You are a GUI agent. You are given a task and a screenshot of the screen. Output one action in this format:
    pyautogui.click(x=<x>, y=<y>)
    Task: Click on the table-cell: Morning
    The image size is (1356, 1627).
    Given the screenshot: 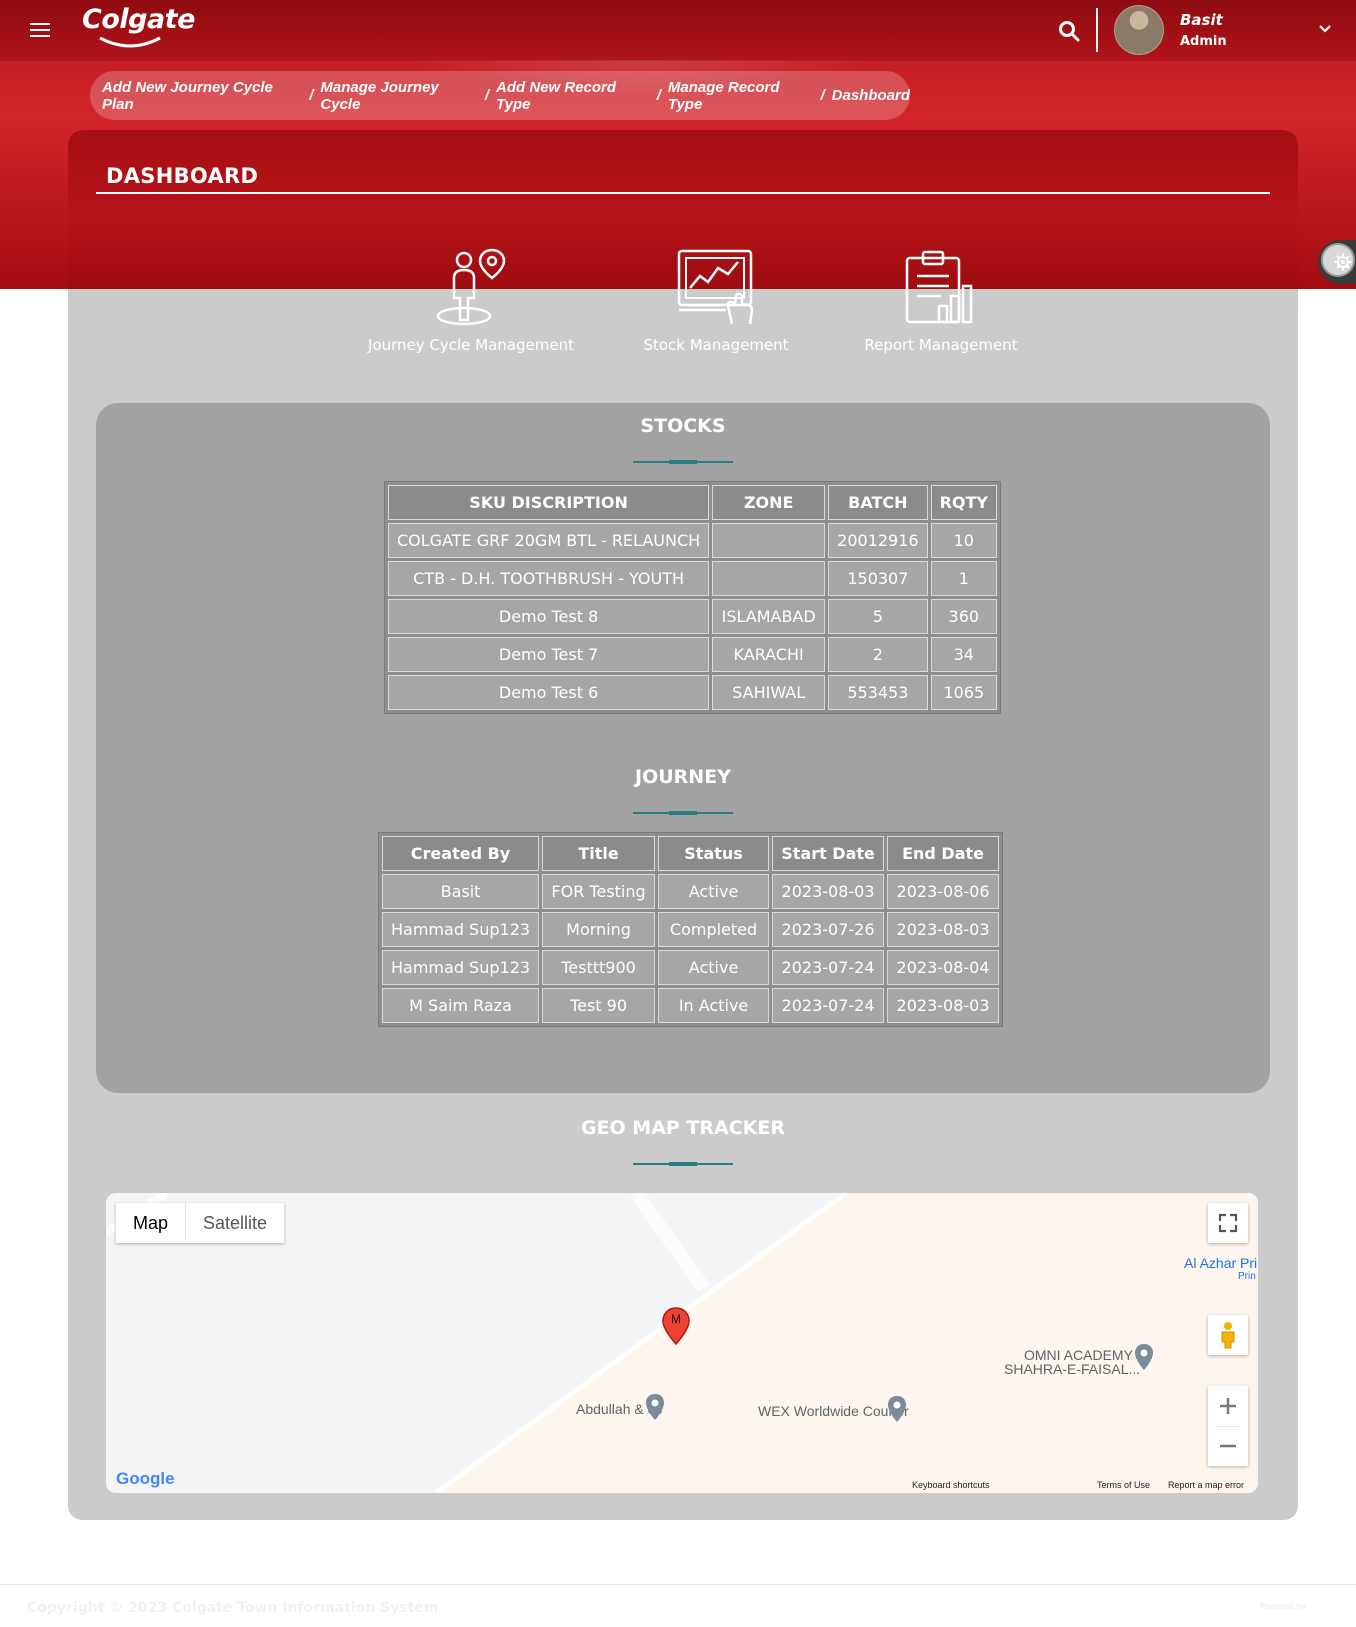 What is the action you would take?
    pyautogui.click(x=599, y=929)
    